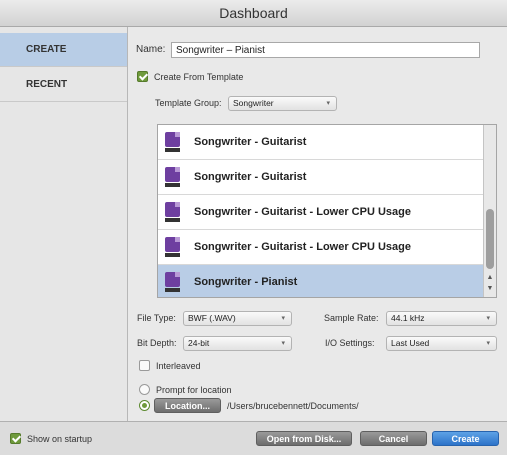  I want to click on io-settings-select: Last Used ▾, so click(441, 343).